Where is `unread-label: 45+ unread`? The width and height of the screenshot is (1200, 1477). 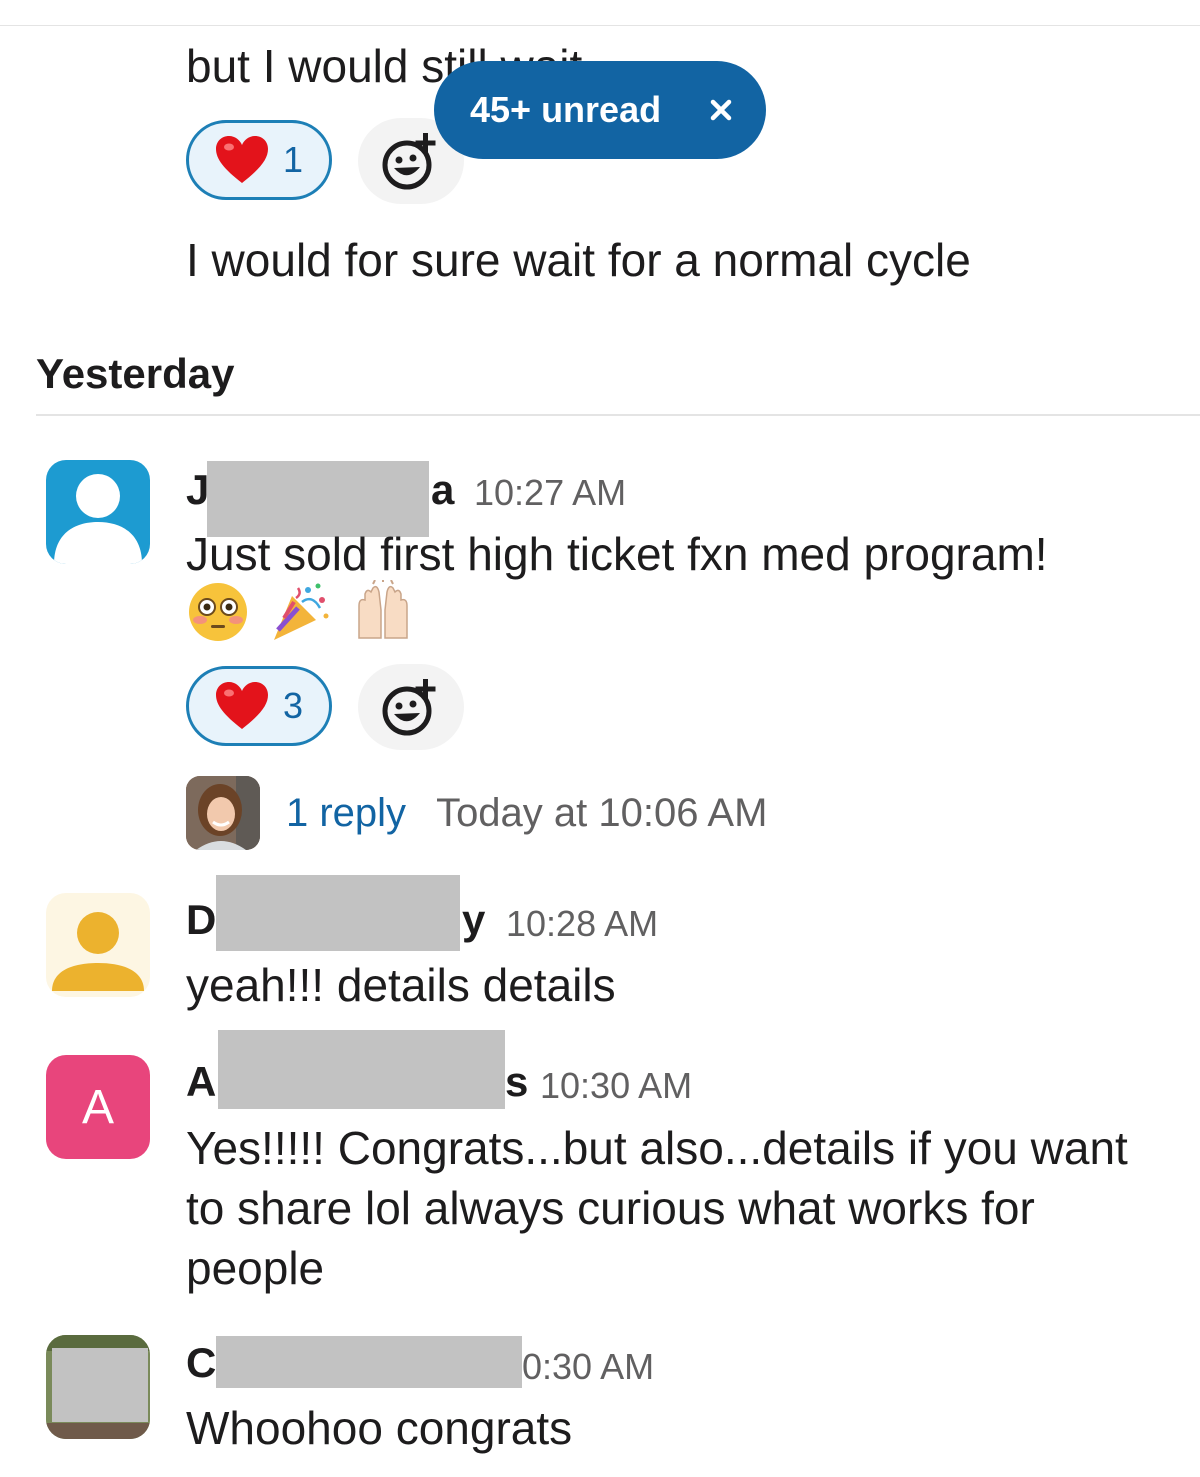 unread-label: 45+ unread is located at coordinates (566, 109).